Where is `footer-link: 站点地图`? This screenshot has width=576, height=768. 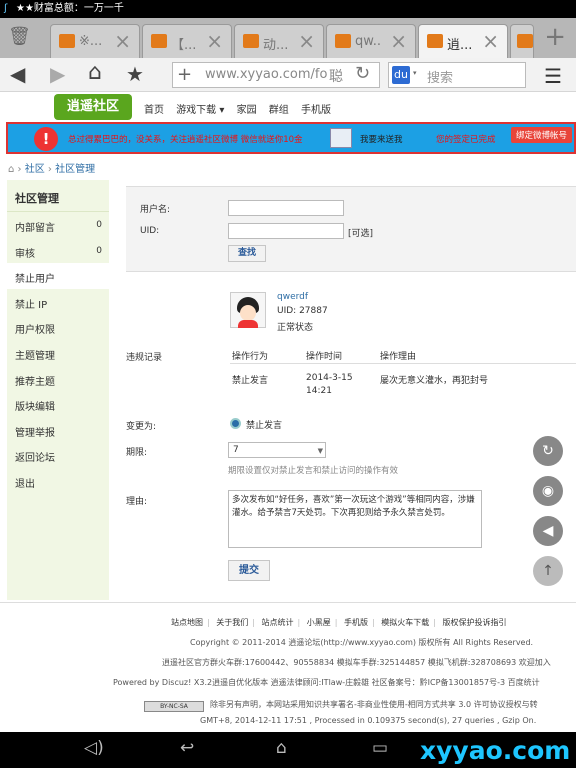 footer-link: 站点地图 is located at coordinates (187, 622).